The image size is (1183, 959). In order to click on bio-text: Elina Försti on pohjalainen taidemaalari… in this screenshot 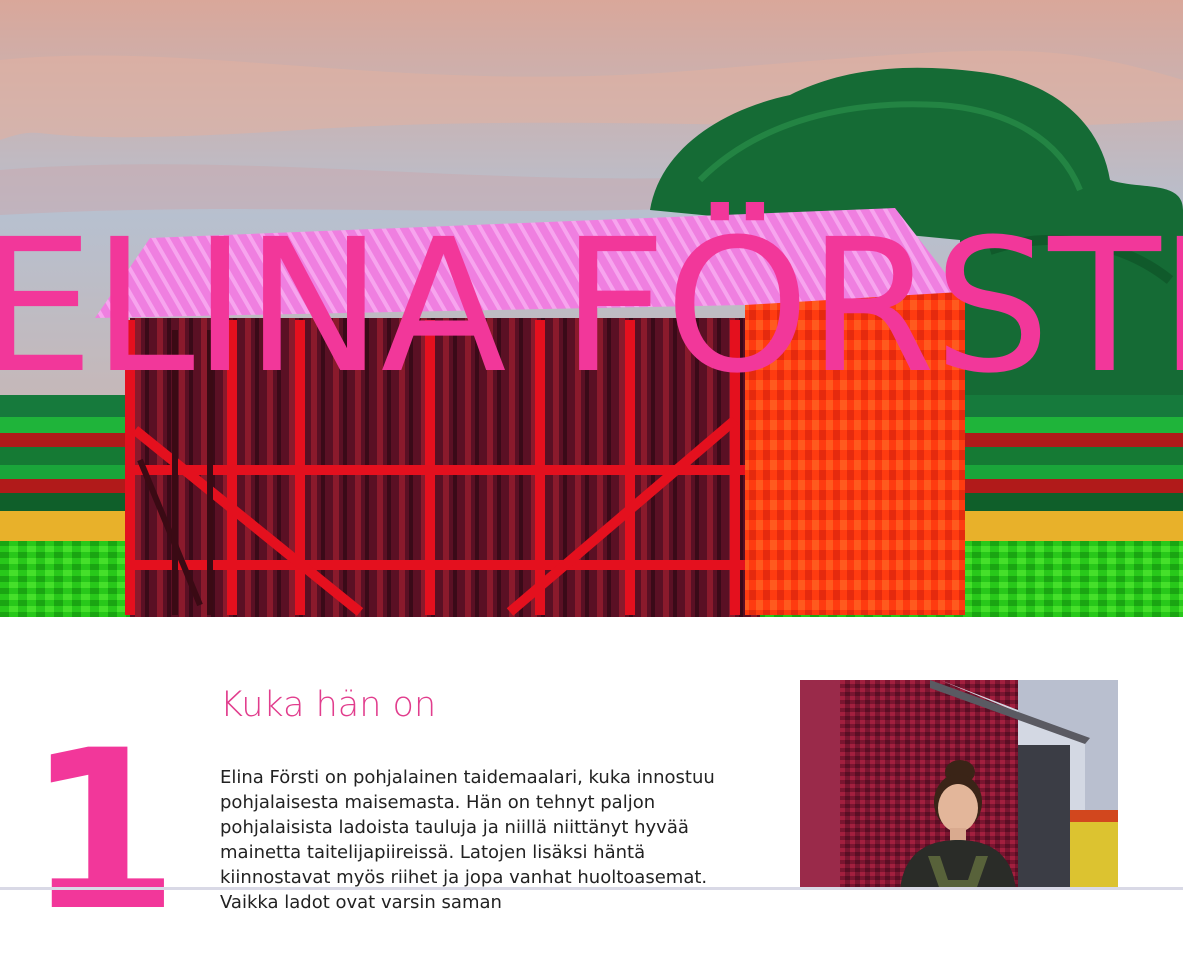, I will do `click(467, 840)`.